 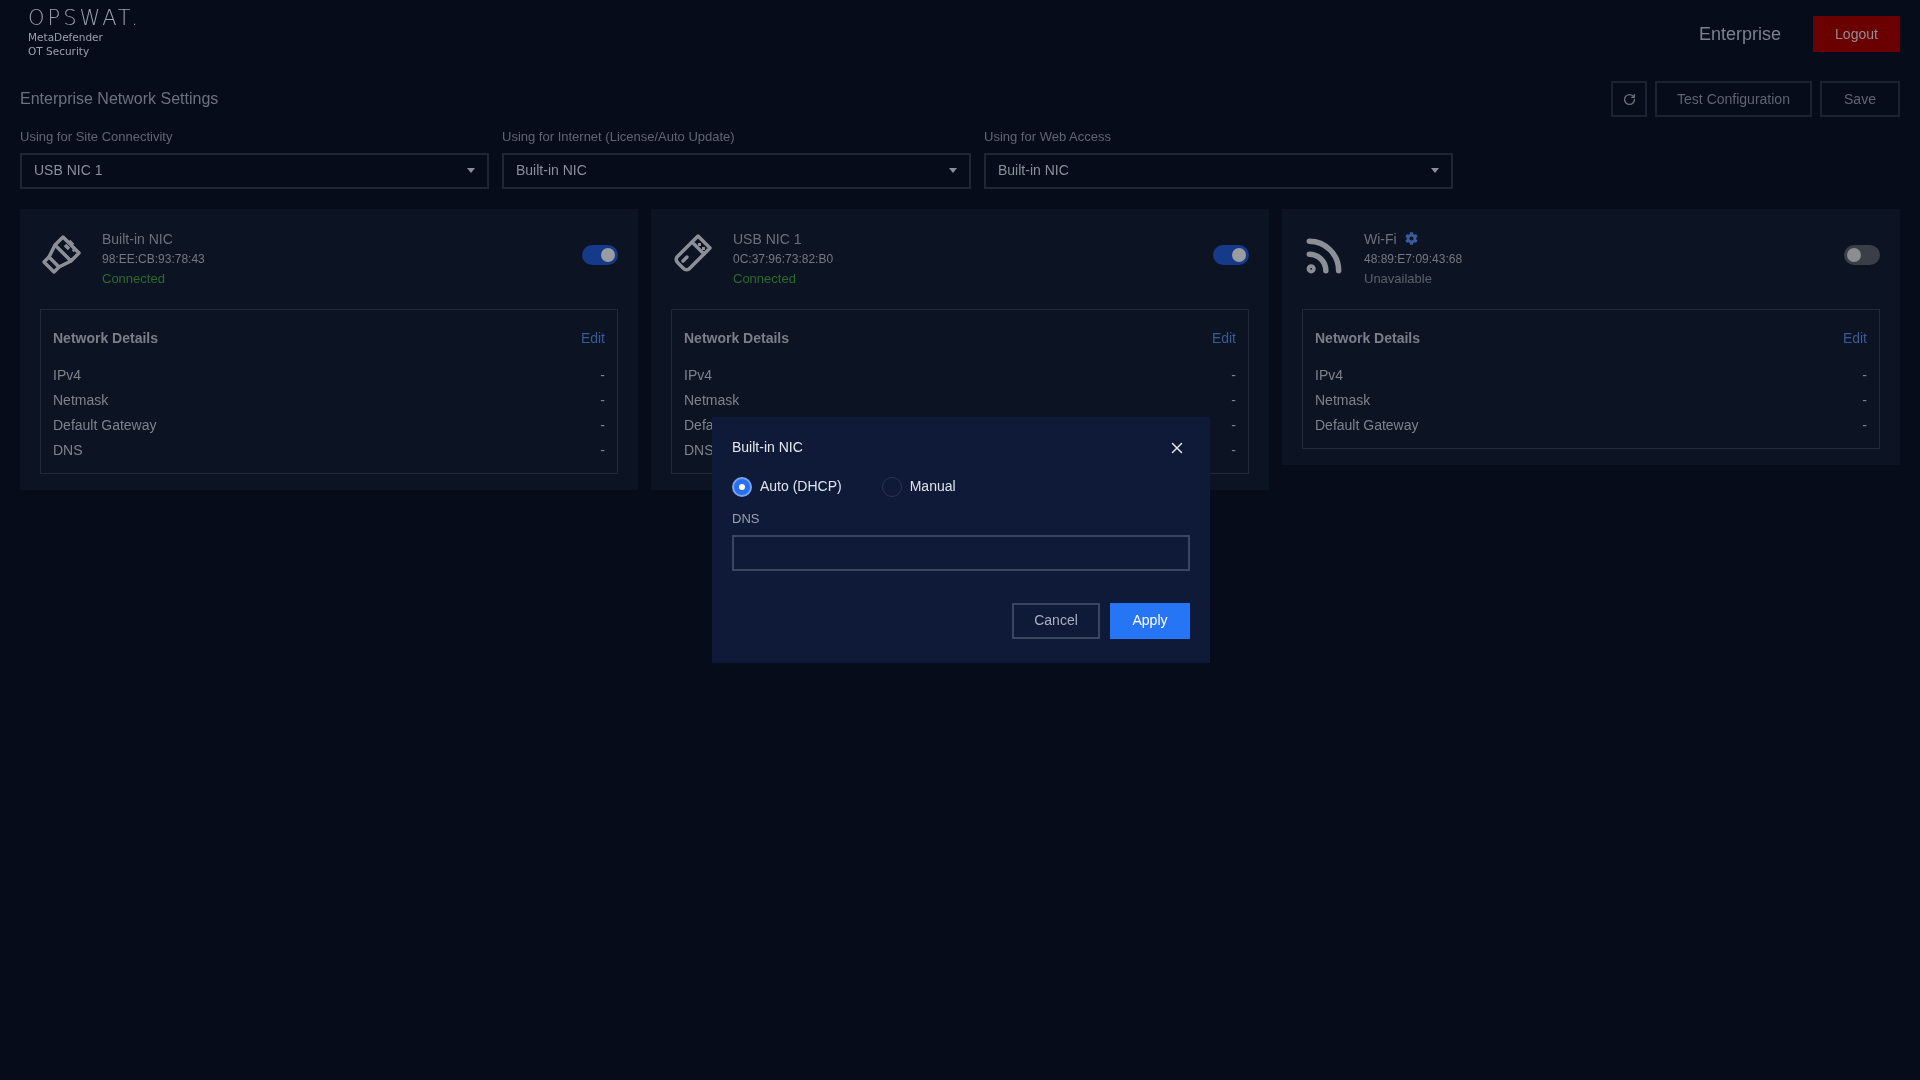 I want to click on radio-button, so click(x=742, y=486).